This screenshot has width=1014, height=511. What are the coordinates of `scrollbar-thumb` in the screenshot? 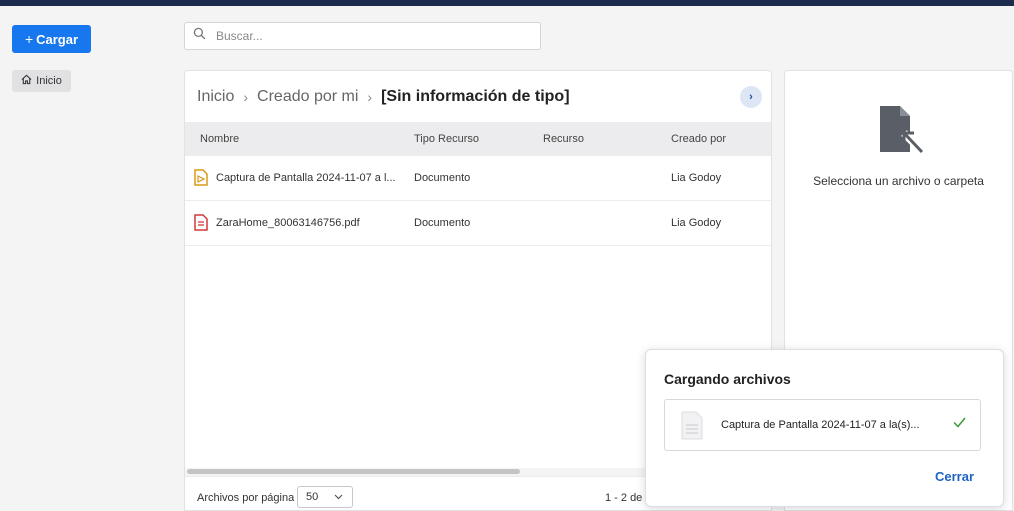 It's located at (353, 471).